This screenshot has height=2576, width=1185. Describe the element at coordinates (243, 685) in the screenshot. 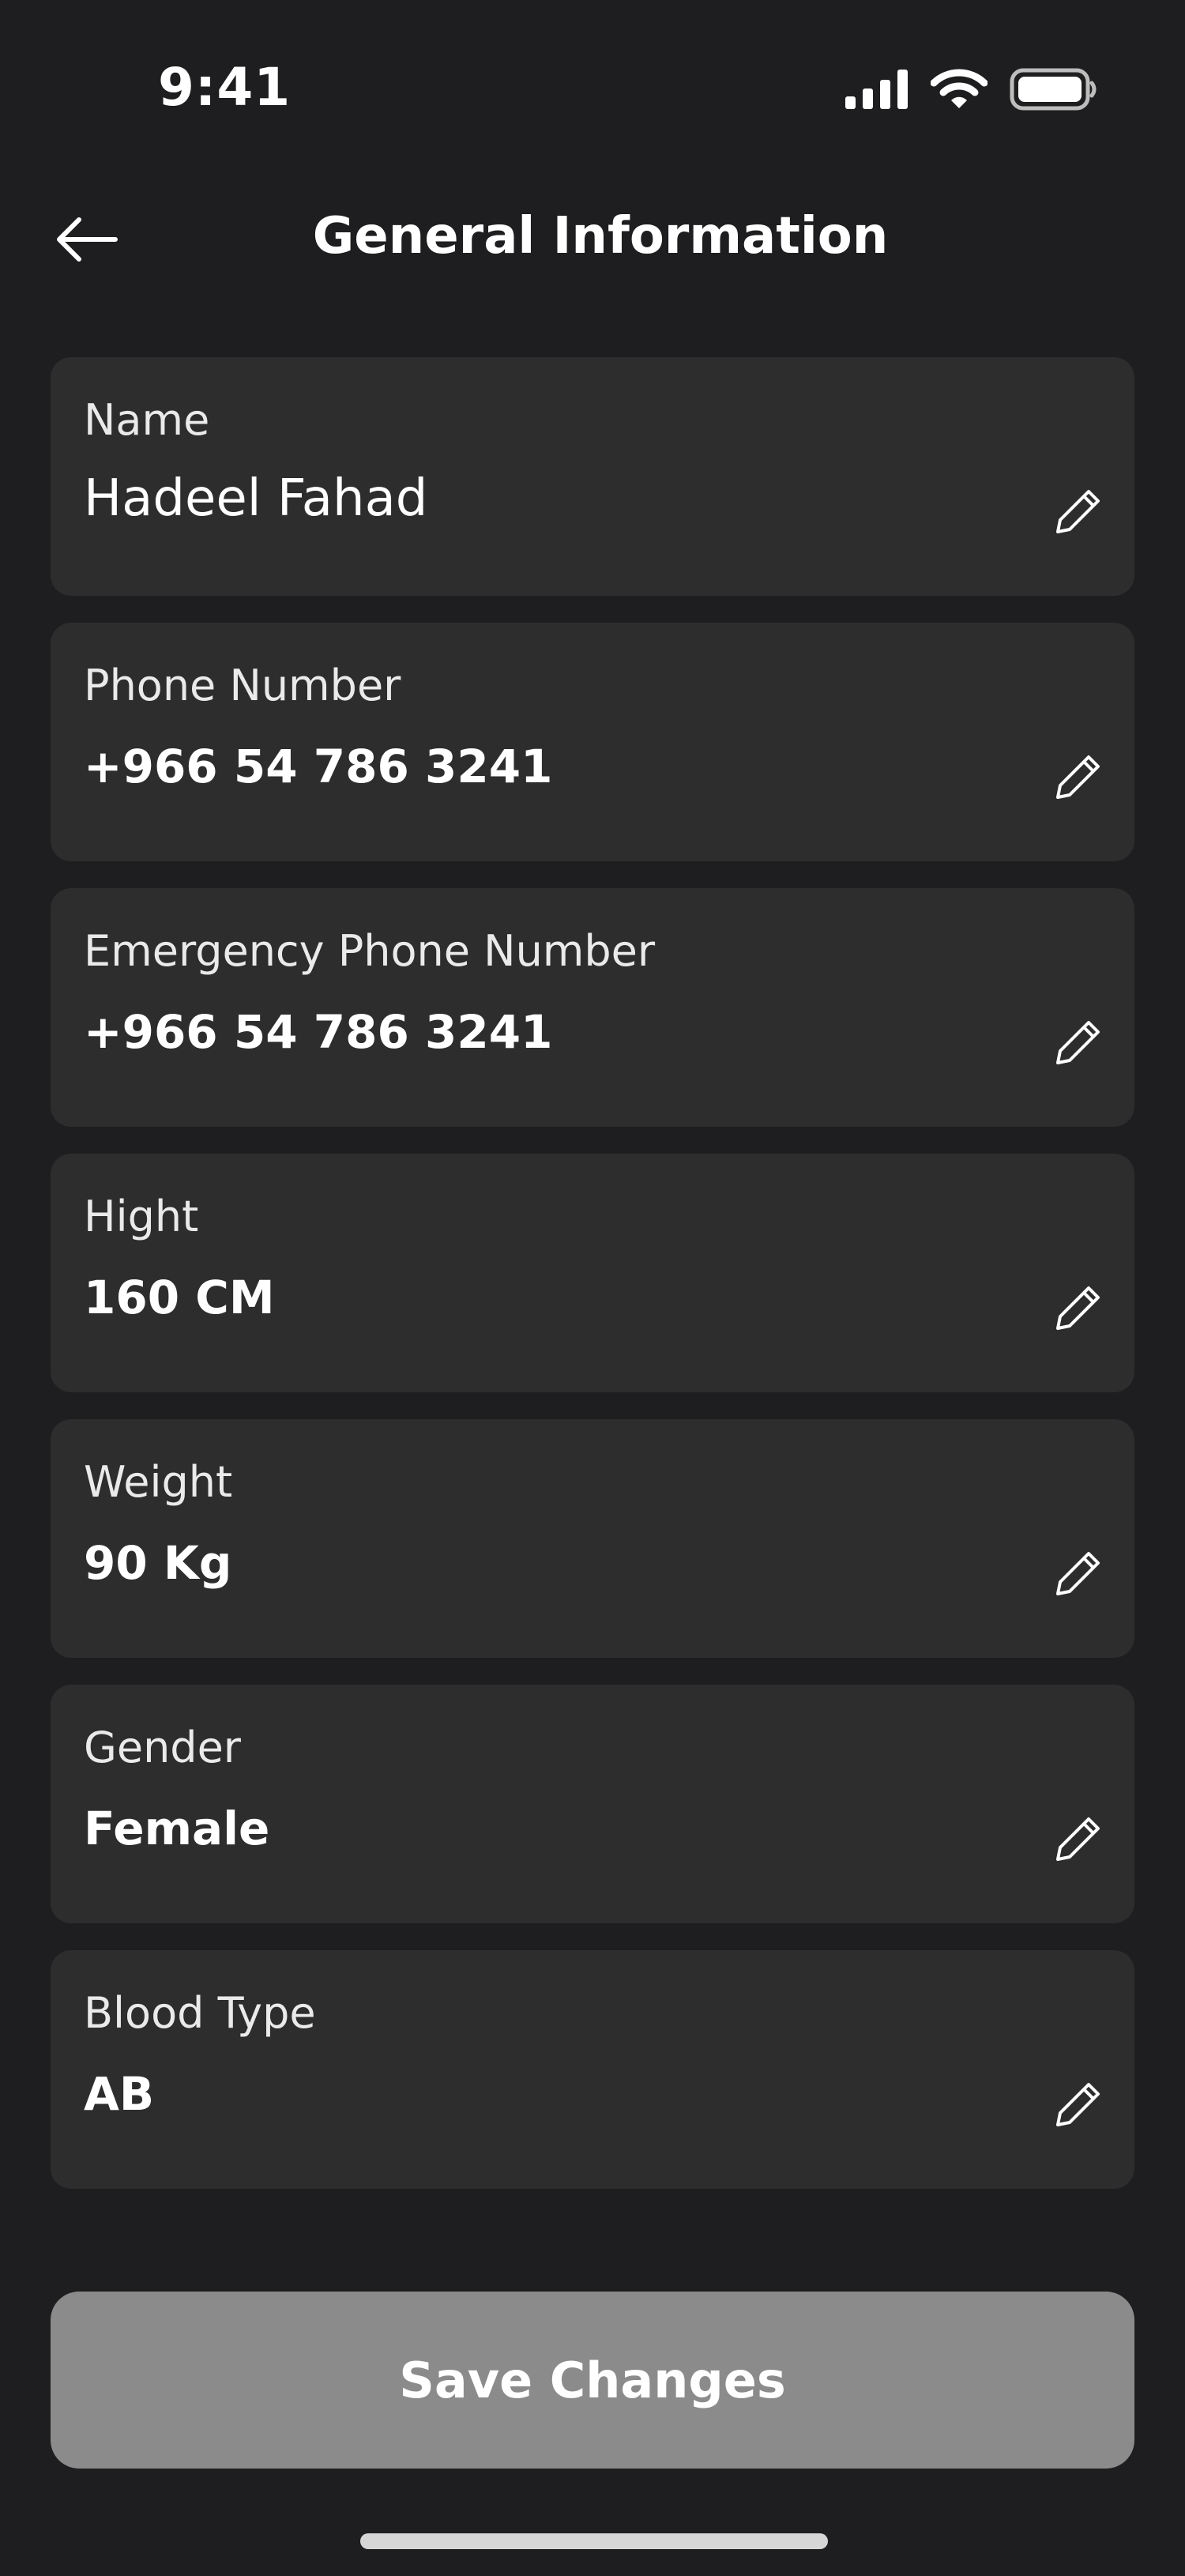

I see `field-label: Phone Number` at that location.